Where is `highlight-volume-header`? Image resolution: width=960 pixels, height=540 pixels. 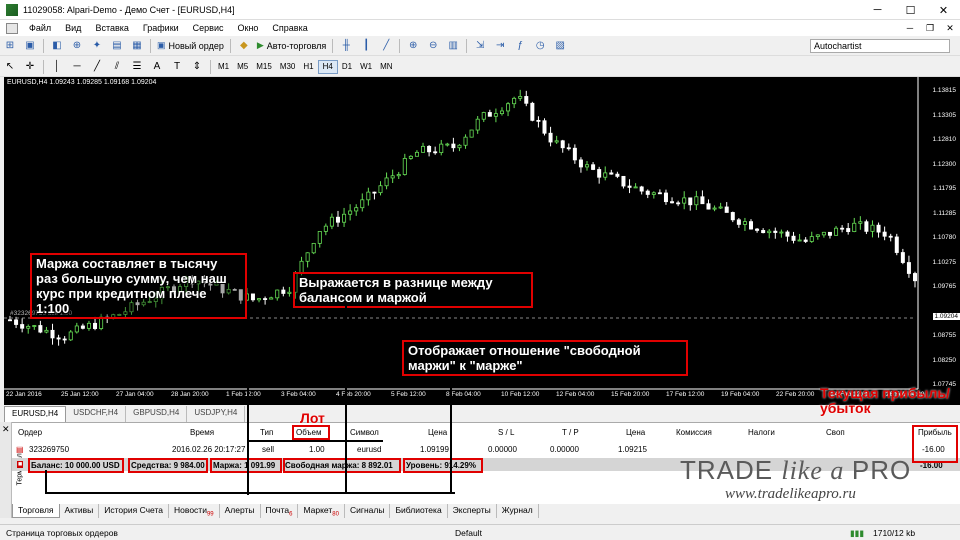 highlight-volume-header is located at coordinates (311, 432).